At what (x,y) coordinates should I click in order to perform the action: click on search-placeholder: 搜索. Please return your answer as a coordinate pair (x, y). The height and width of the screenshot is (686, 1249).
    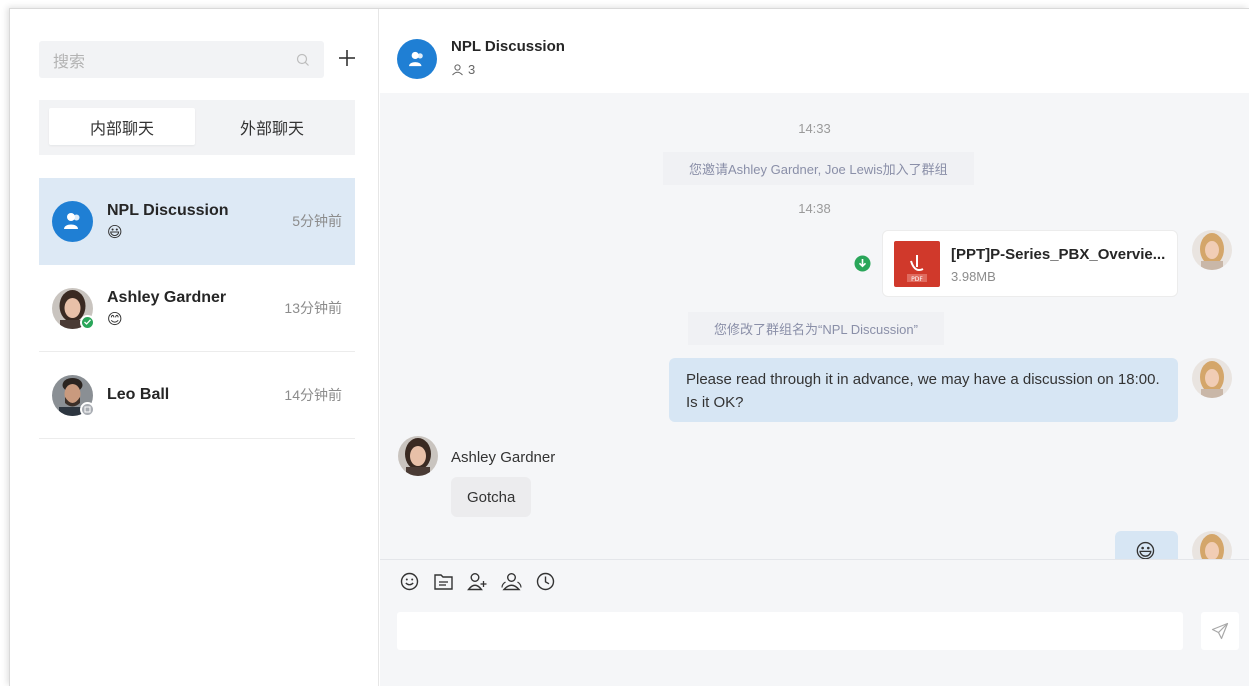
    Looking at the image, I should click on (69, 62).